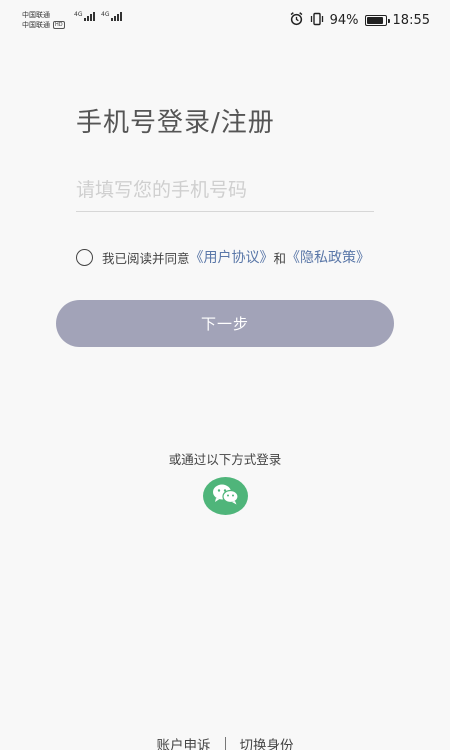 This screenshot has height=750, width=450. I want to click on agreement-and: 和, so click(280, 258).